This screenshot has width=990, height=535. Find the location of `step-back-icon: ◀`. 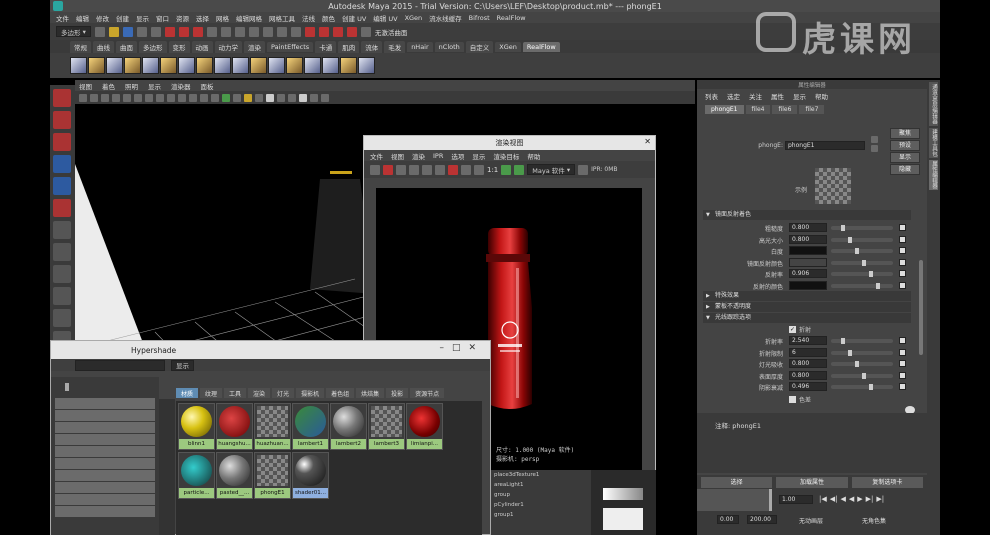

step-back-icon: ◀ is located at coordinates (843, 499).